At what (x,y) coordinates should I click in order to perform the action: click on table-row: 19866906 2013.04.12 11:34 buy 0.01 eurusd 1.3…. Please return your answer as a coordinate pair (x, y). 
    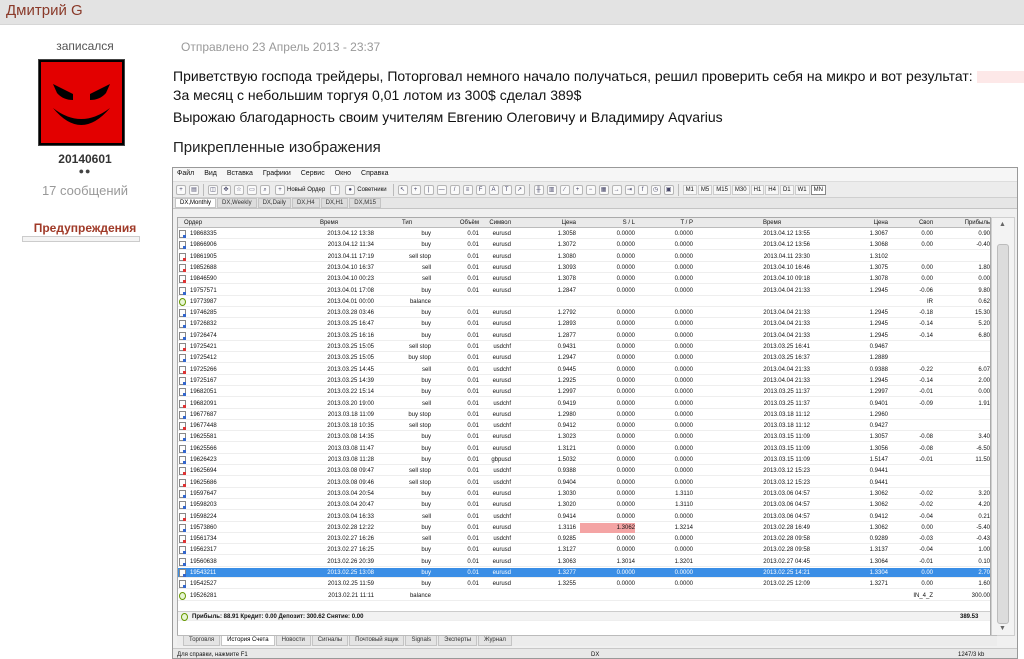
    Looking at the image, I should click on (584, 245).